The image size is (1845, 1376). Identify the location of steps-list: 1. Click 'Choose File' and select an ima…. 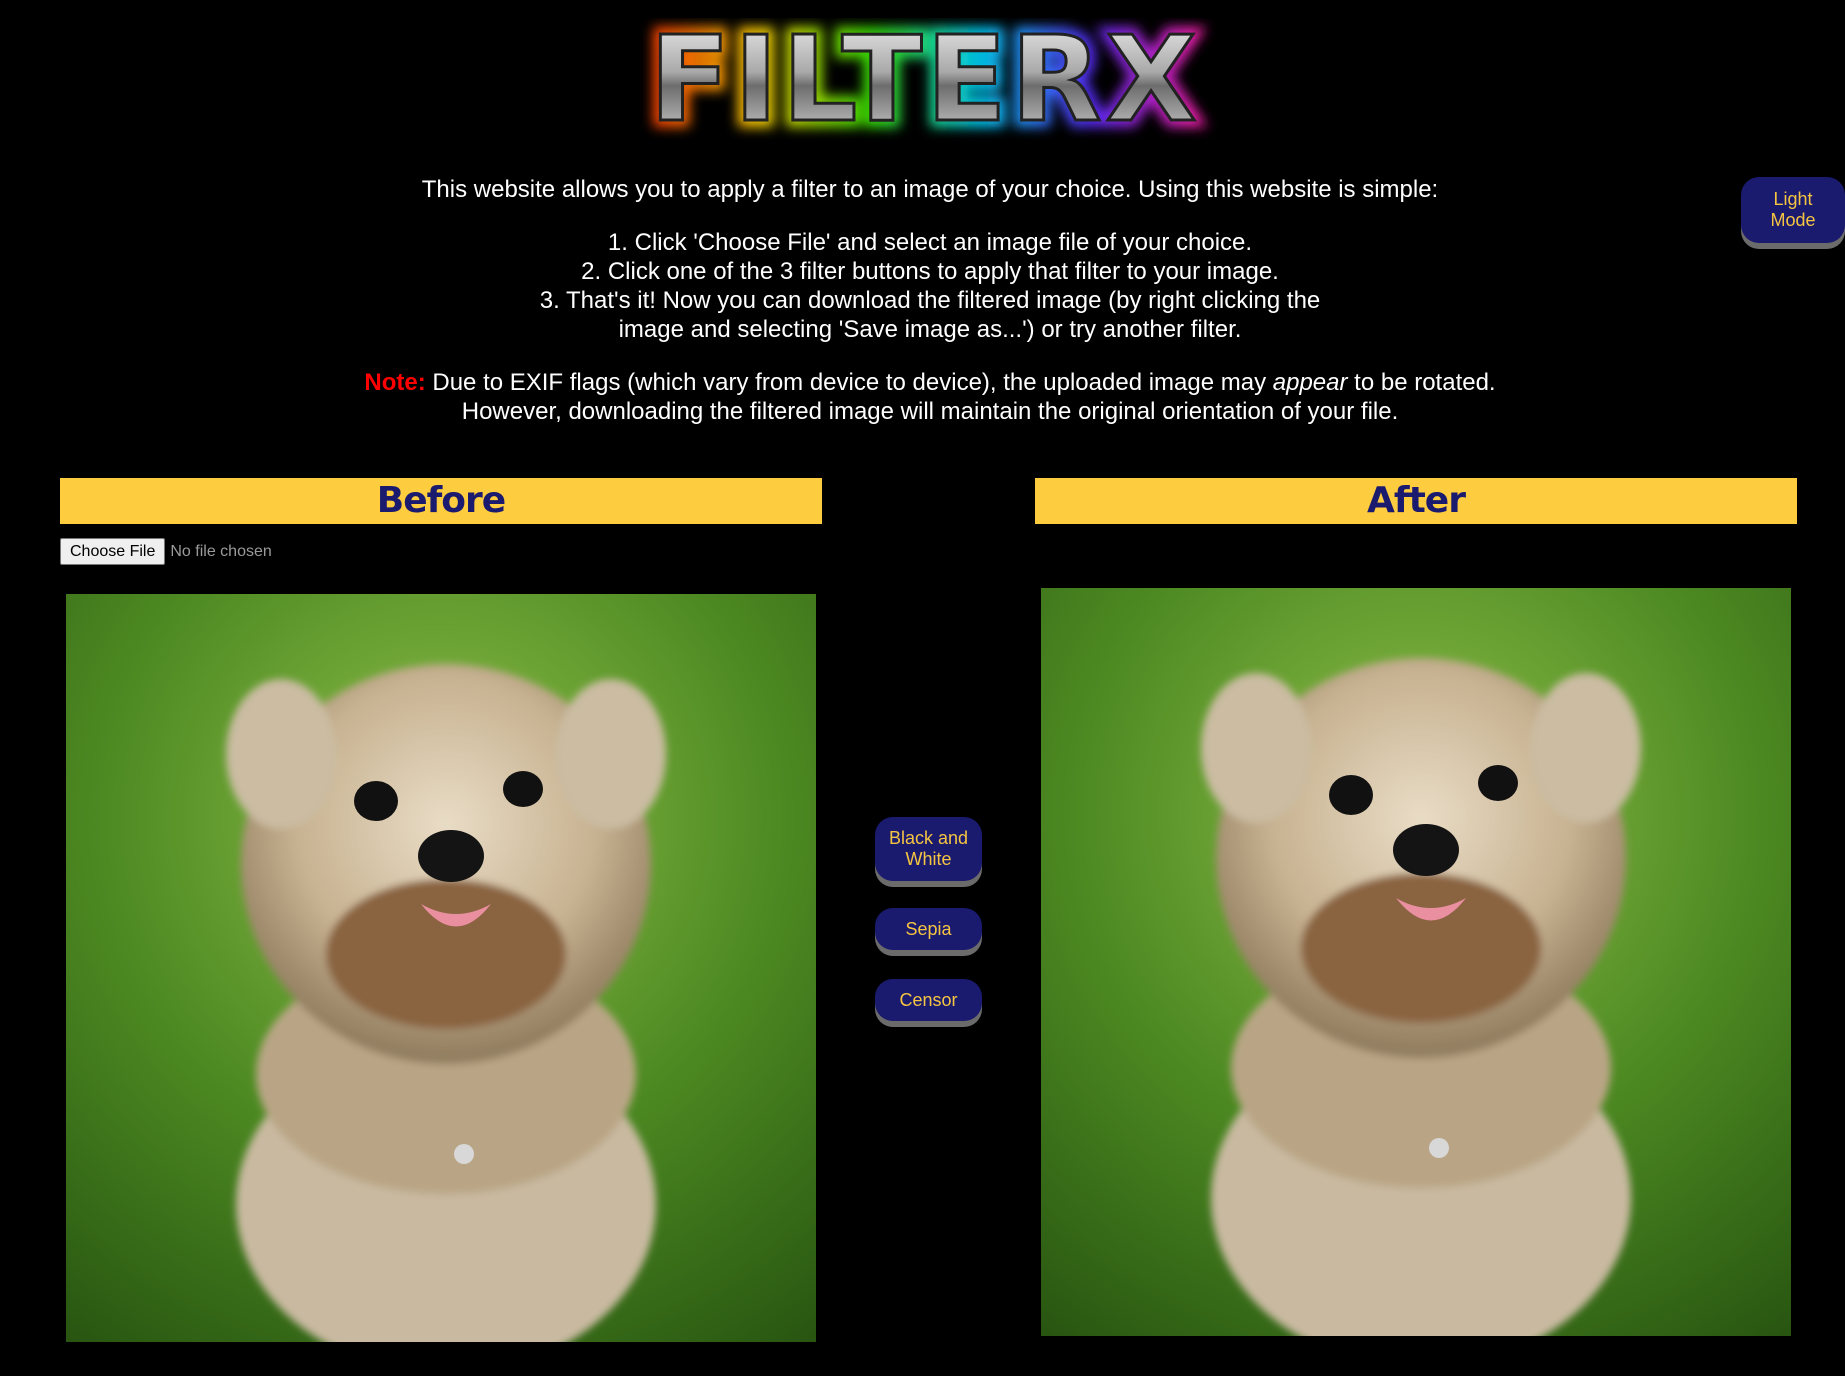
(930, 286).